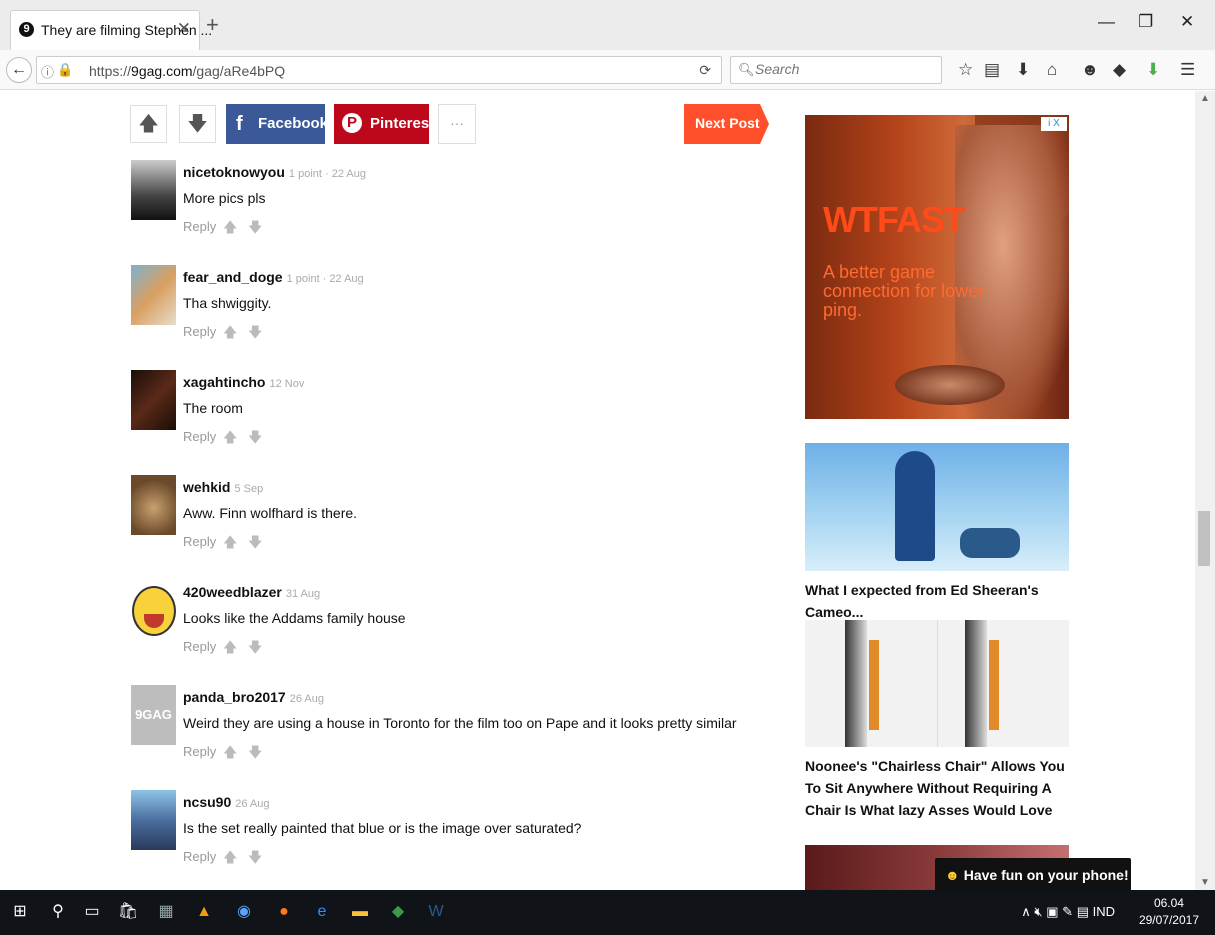 This screenshot has height=935, width=1215. What do you see at coordinates (1054, 124) in the screenshot?
I see `adchoices-icon: i X` at bounding box center [1054, 124].